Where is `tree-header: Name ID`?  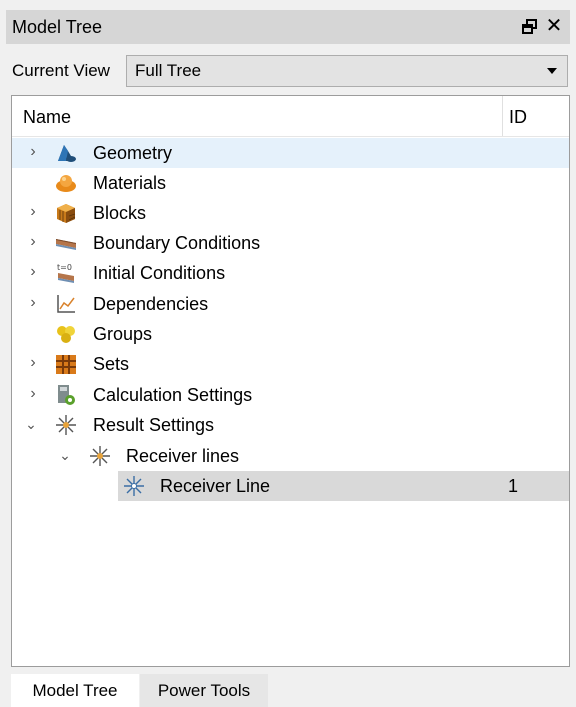 tree-header: Name ID is located at coordinates (290, 116).